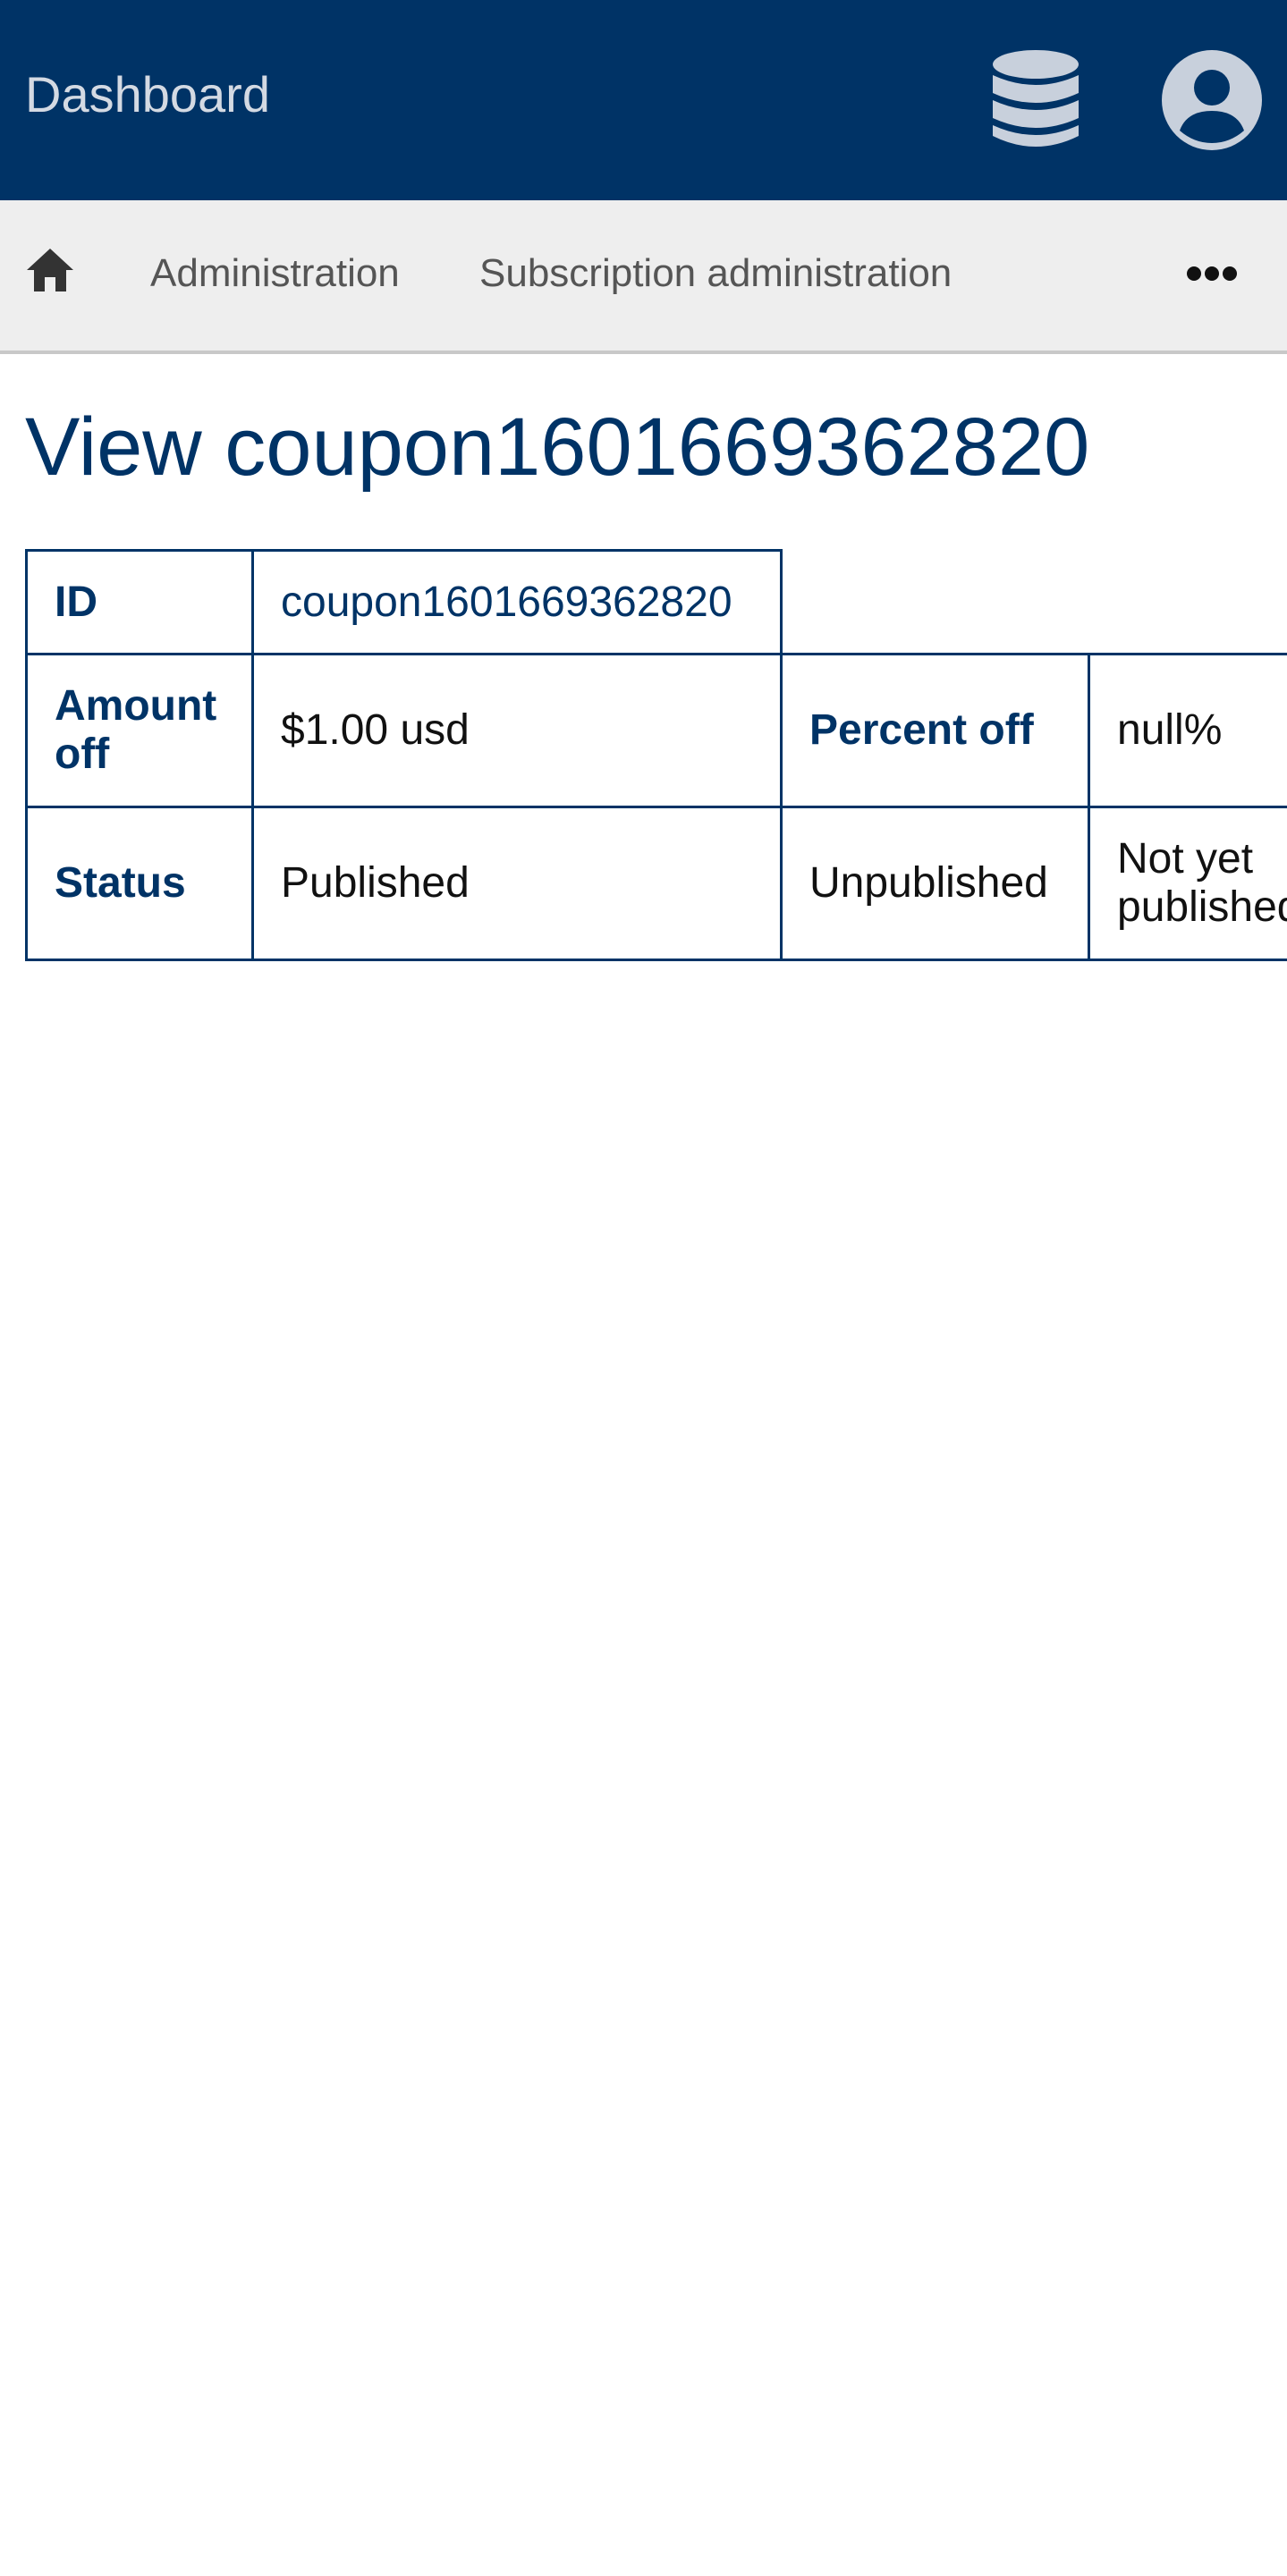 The image size is (1287, 2576). What do you see at coordinates (921, 730) in the screenshot?
I see `percent-off-label: Percent off` at bounding box center [921, 730].